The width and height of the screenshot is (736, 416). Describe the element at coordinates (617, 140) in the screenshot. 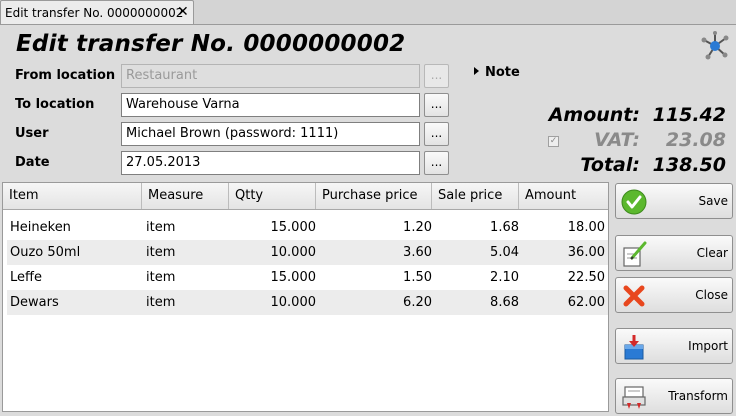

I see `vat-label: VAT:` at that location.